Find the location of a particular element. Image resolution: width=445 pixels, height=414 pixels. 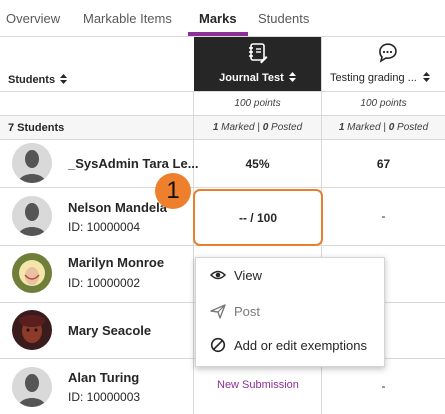

student-name: Mary Seacole is located at coordinates (109, 330).